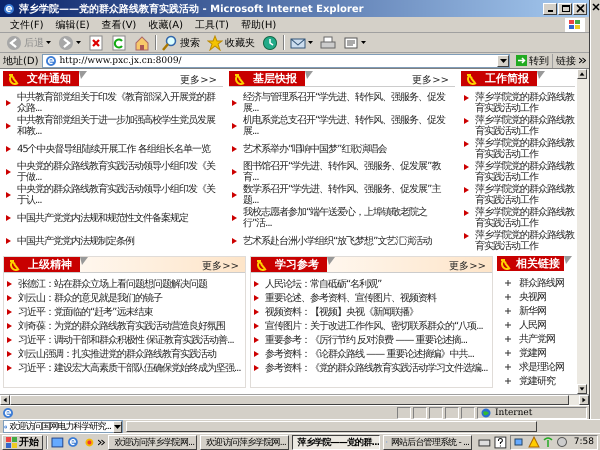 This screenshot has height=450, width=600. What do you see at coordinates (537, 381) in the screenshot?
I see `related-link: 党建研究` at bounding box center [537, 381].